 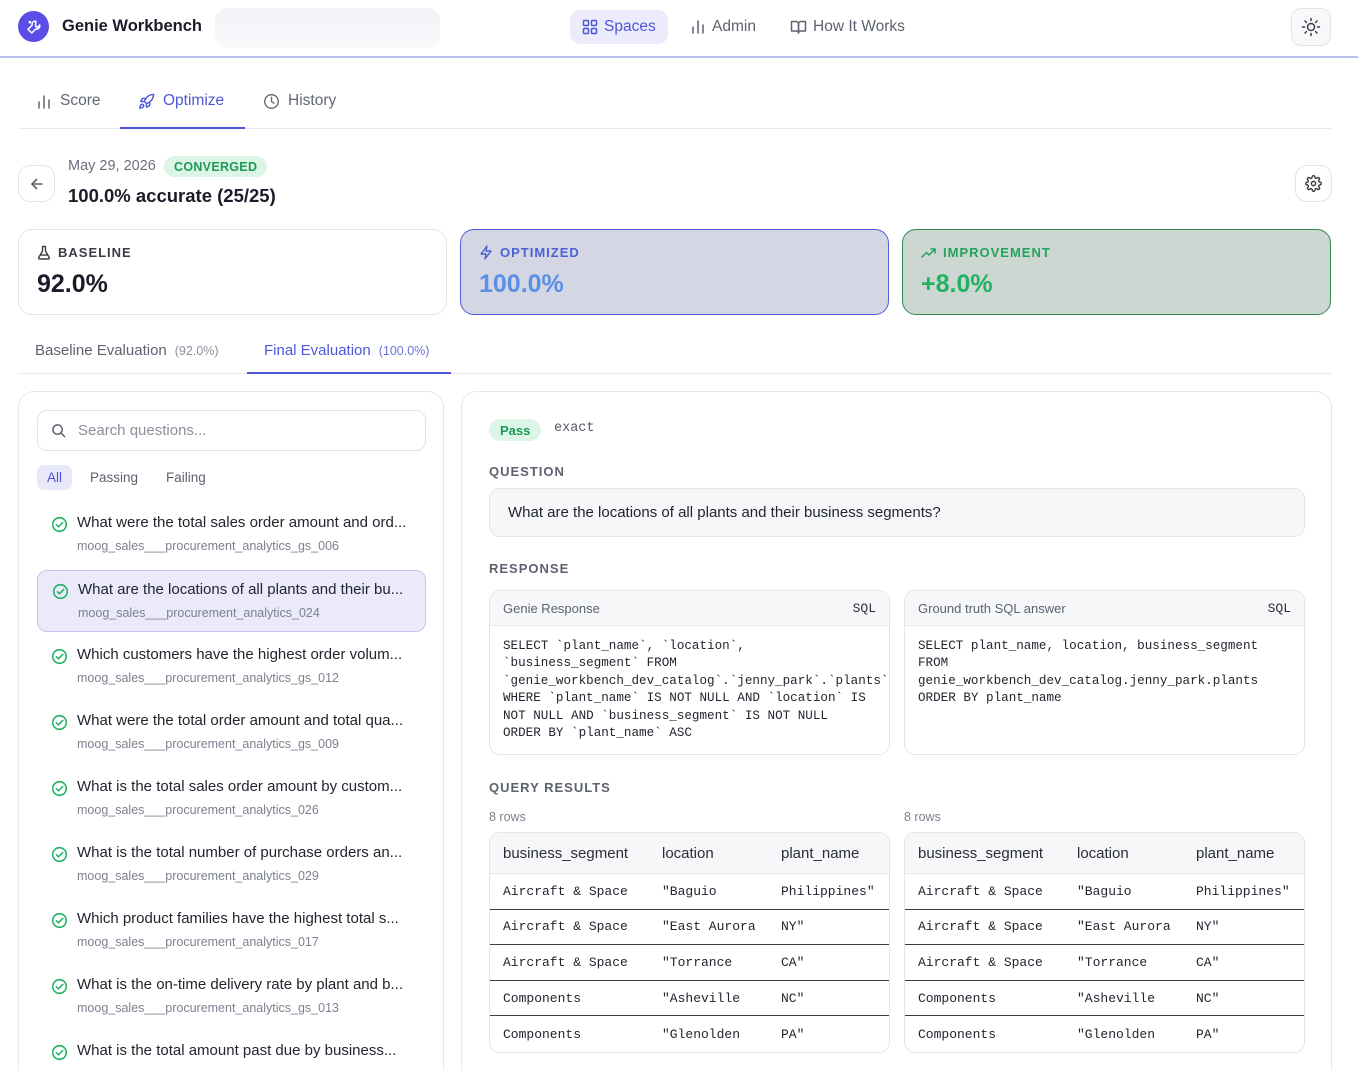 I want to click on status-badge: CONVERGED, so click(x=216, y=166).